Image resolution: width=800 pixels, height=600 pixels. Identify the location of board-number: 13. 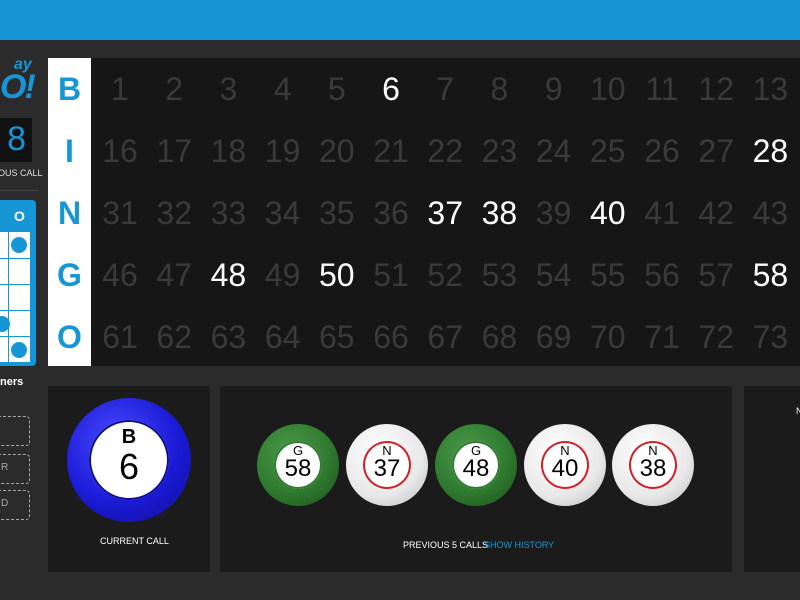
(770, 89).